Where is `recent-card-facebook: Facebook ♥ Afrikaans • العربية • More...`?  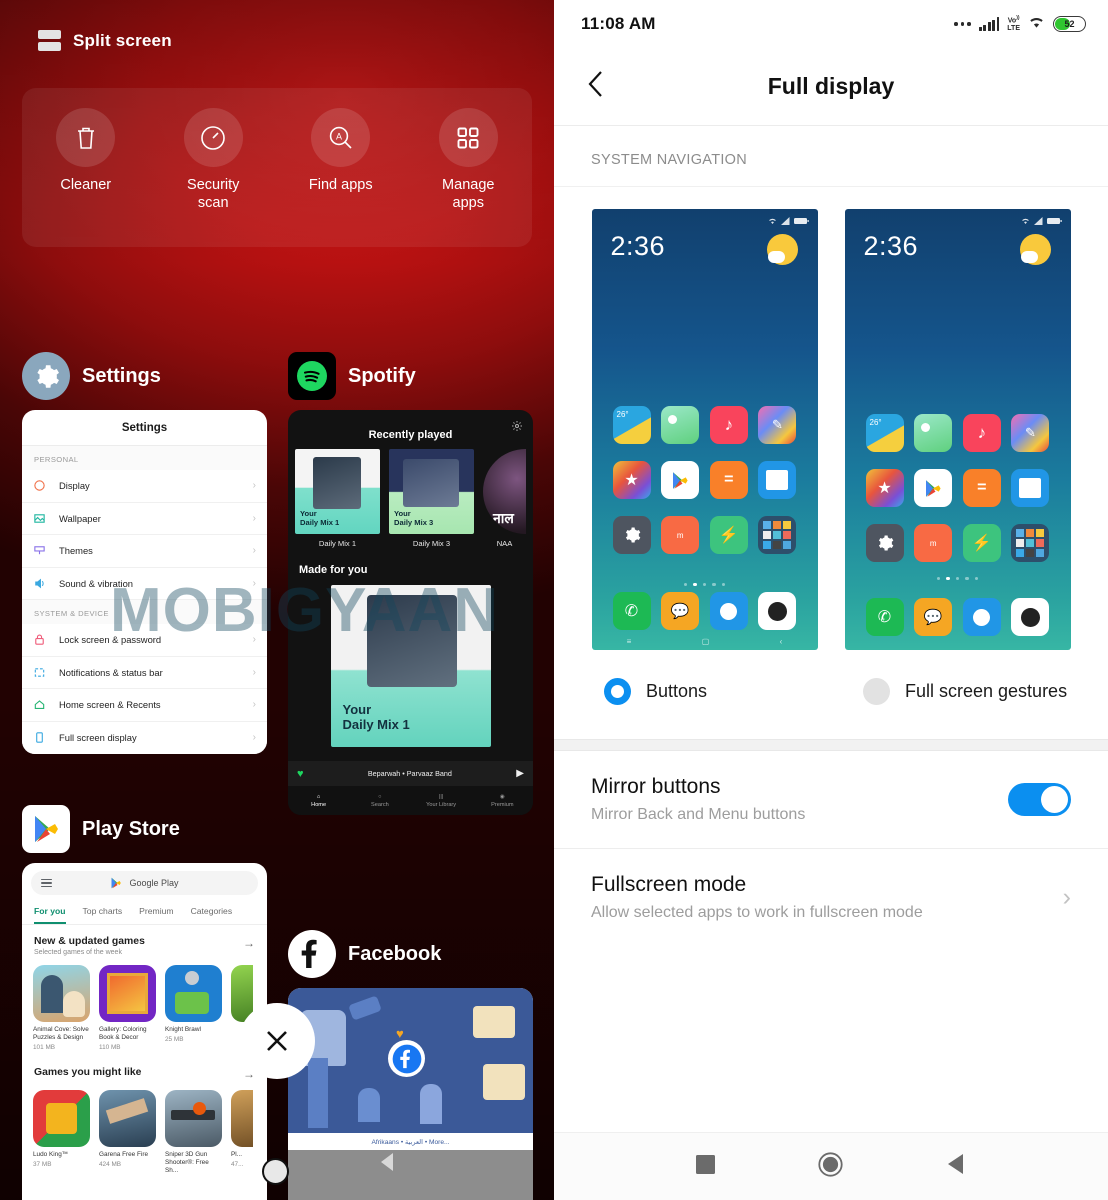 recent-card-facebook: Facebook ♥ Afrikaans • العربية • More... is located at coordinates (410, 1065).